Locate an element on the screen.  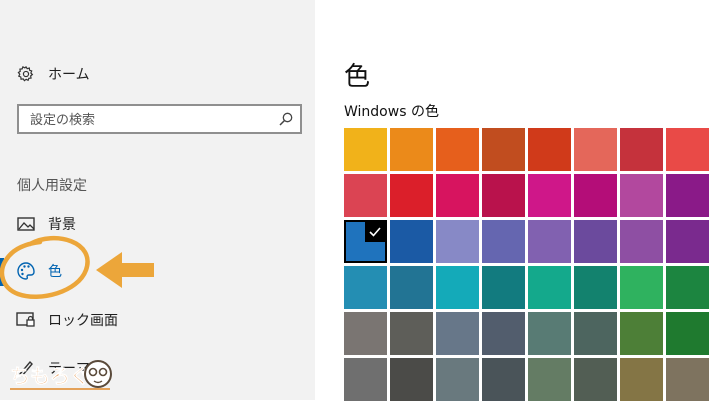
windows-colors-heading: Windows の色 is located at coordinates (391, 112).